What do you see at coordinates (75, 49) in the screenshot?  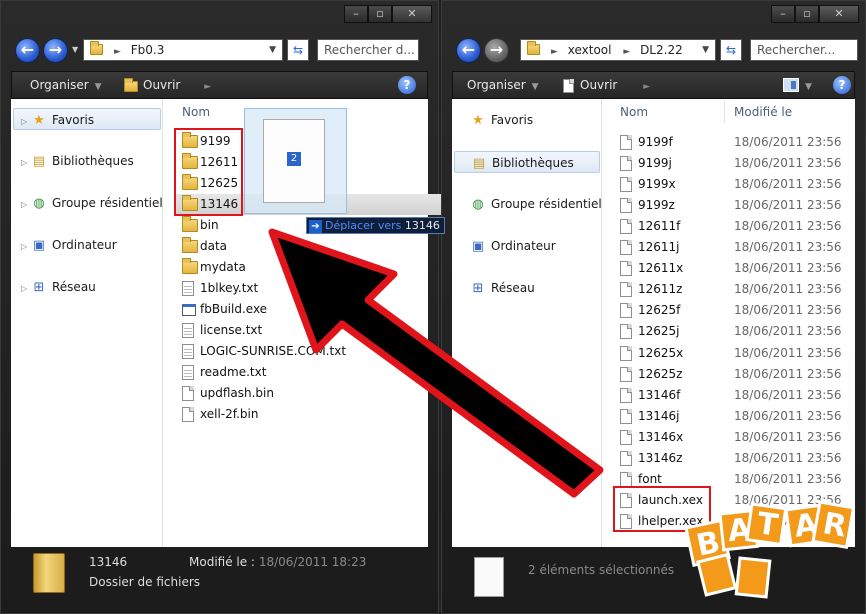 I see `history-dropdown-icon: ▼` at bounding box center [75, 49].